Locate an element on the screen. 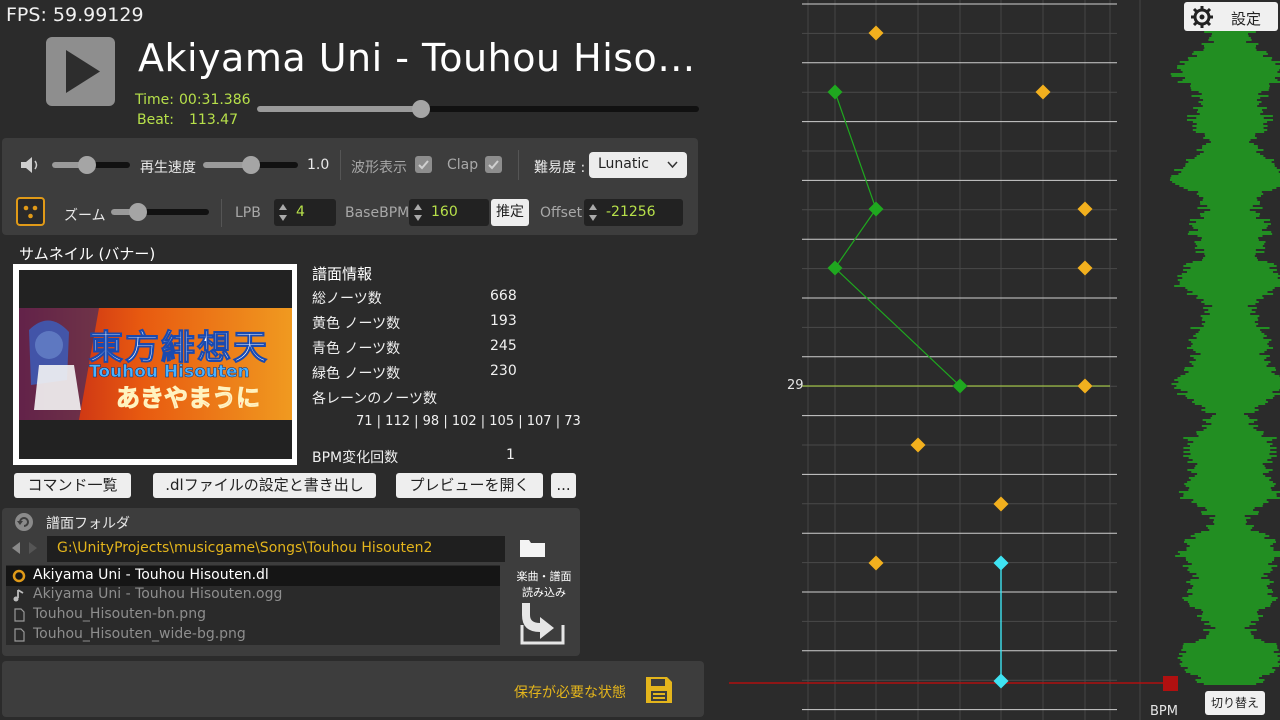 This screenshot has height=720, width=1280. settings-button: 設定 is located at coordinates (1231, 16).